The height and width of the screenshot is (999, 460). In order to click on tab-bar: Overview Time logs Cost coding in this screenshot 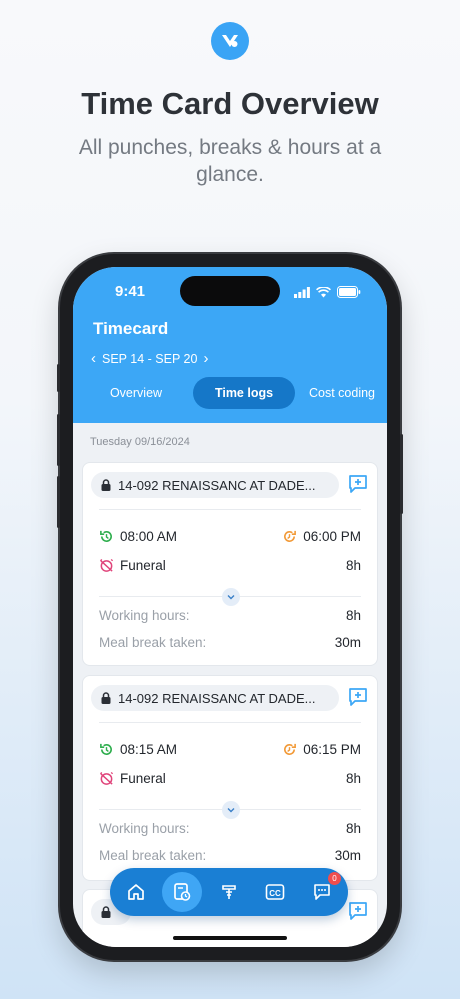, I will do `click(230, 393)`.